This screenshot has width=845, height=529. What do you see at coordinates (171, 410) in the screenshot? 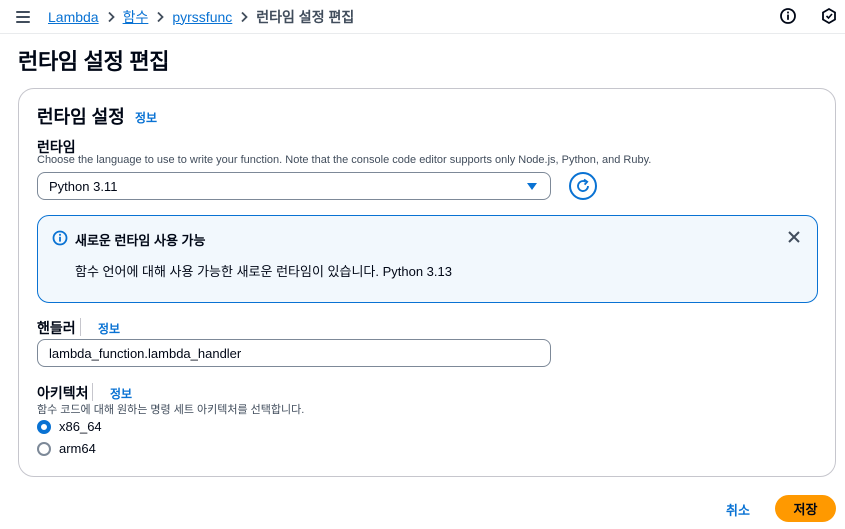
I see `architecture-description: 함수 코드에 대해 원하는 명령 세트 아키텍처를 선택합니다.` at bounding box center [171, 410].